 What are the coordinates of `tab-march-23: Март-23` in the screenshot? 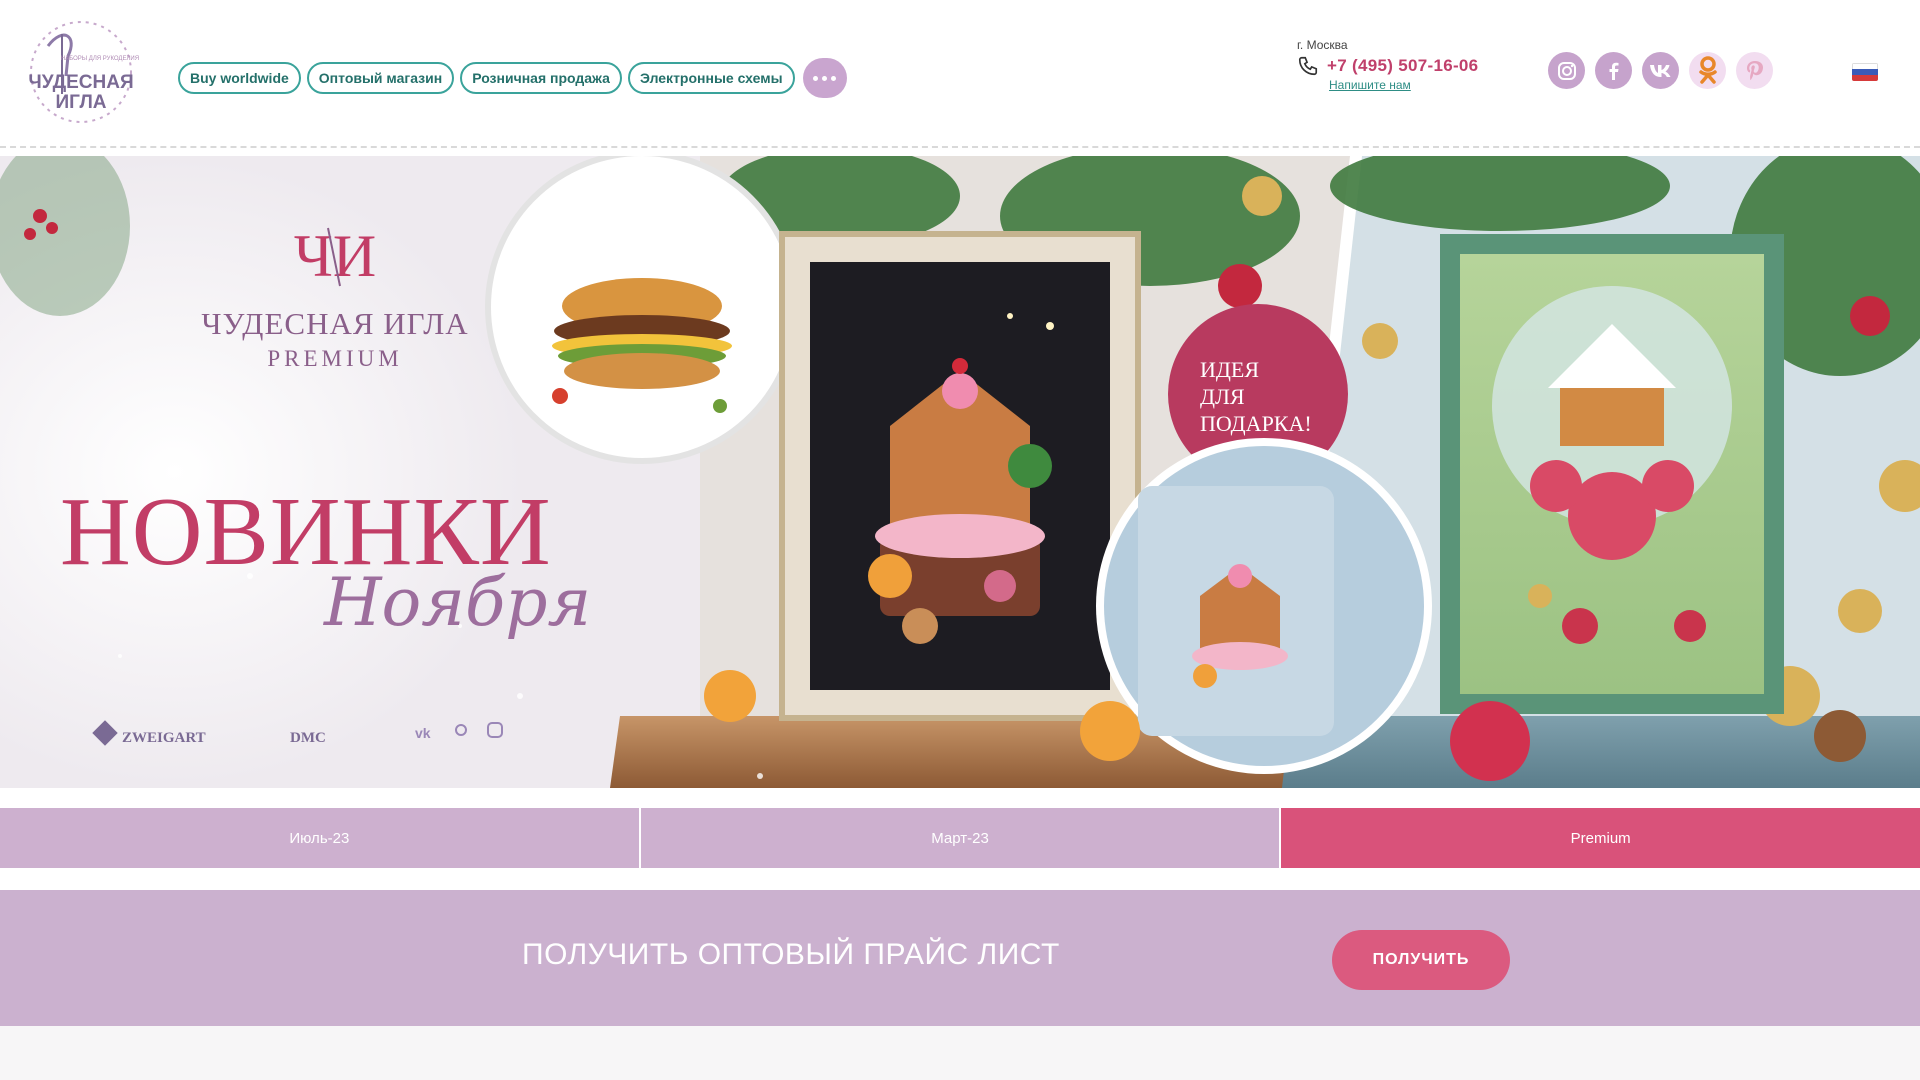 It's located at (961, 838).